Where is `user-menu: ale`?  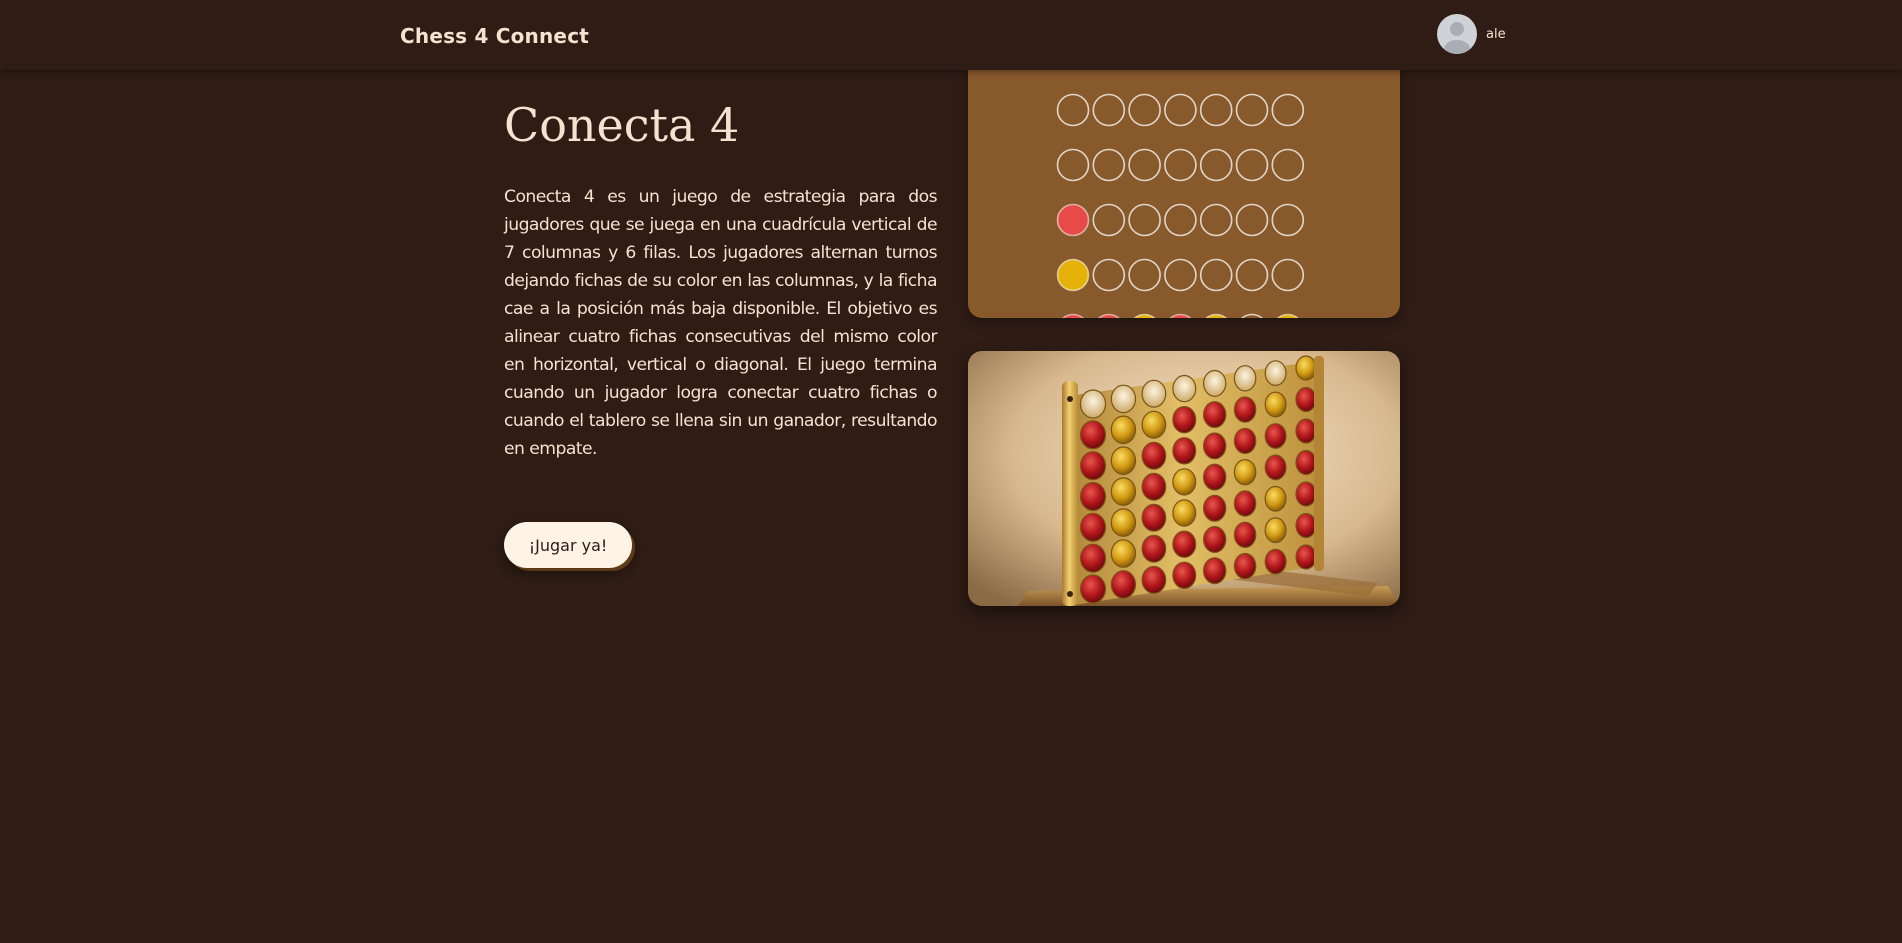 user-menu: ale is located at coordinates (1471, 34).